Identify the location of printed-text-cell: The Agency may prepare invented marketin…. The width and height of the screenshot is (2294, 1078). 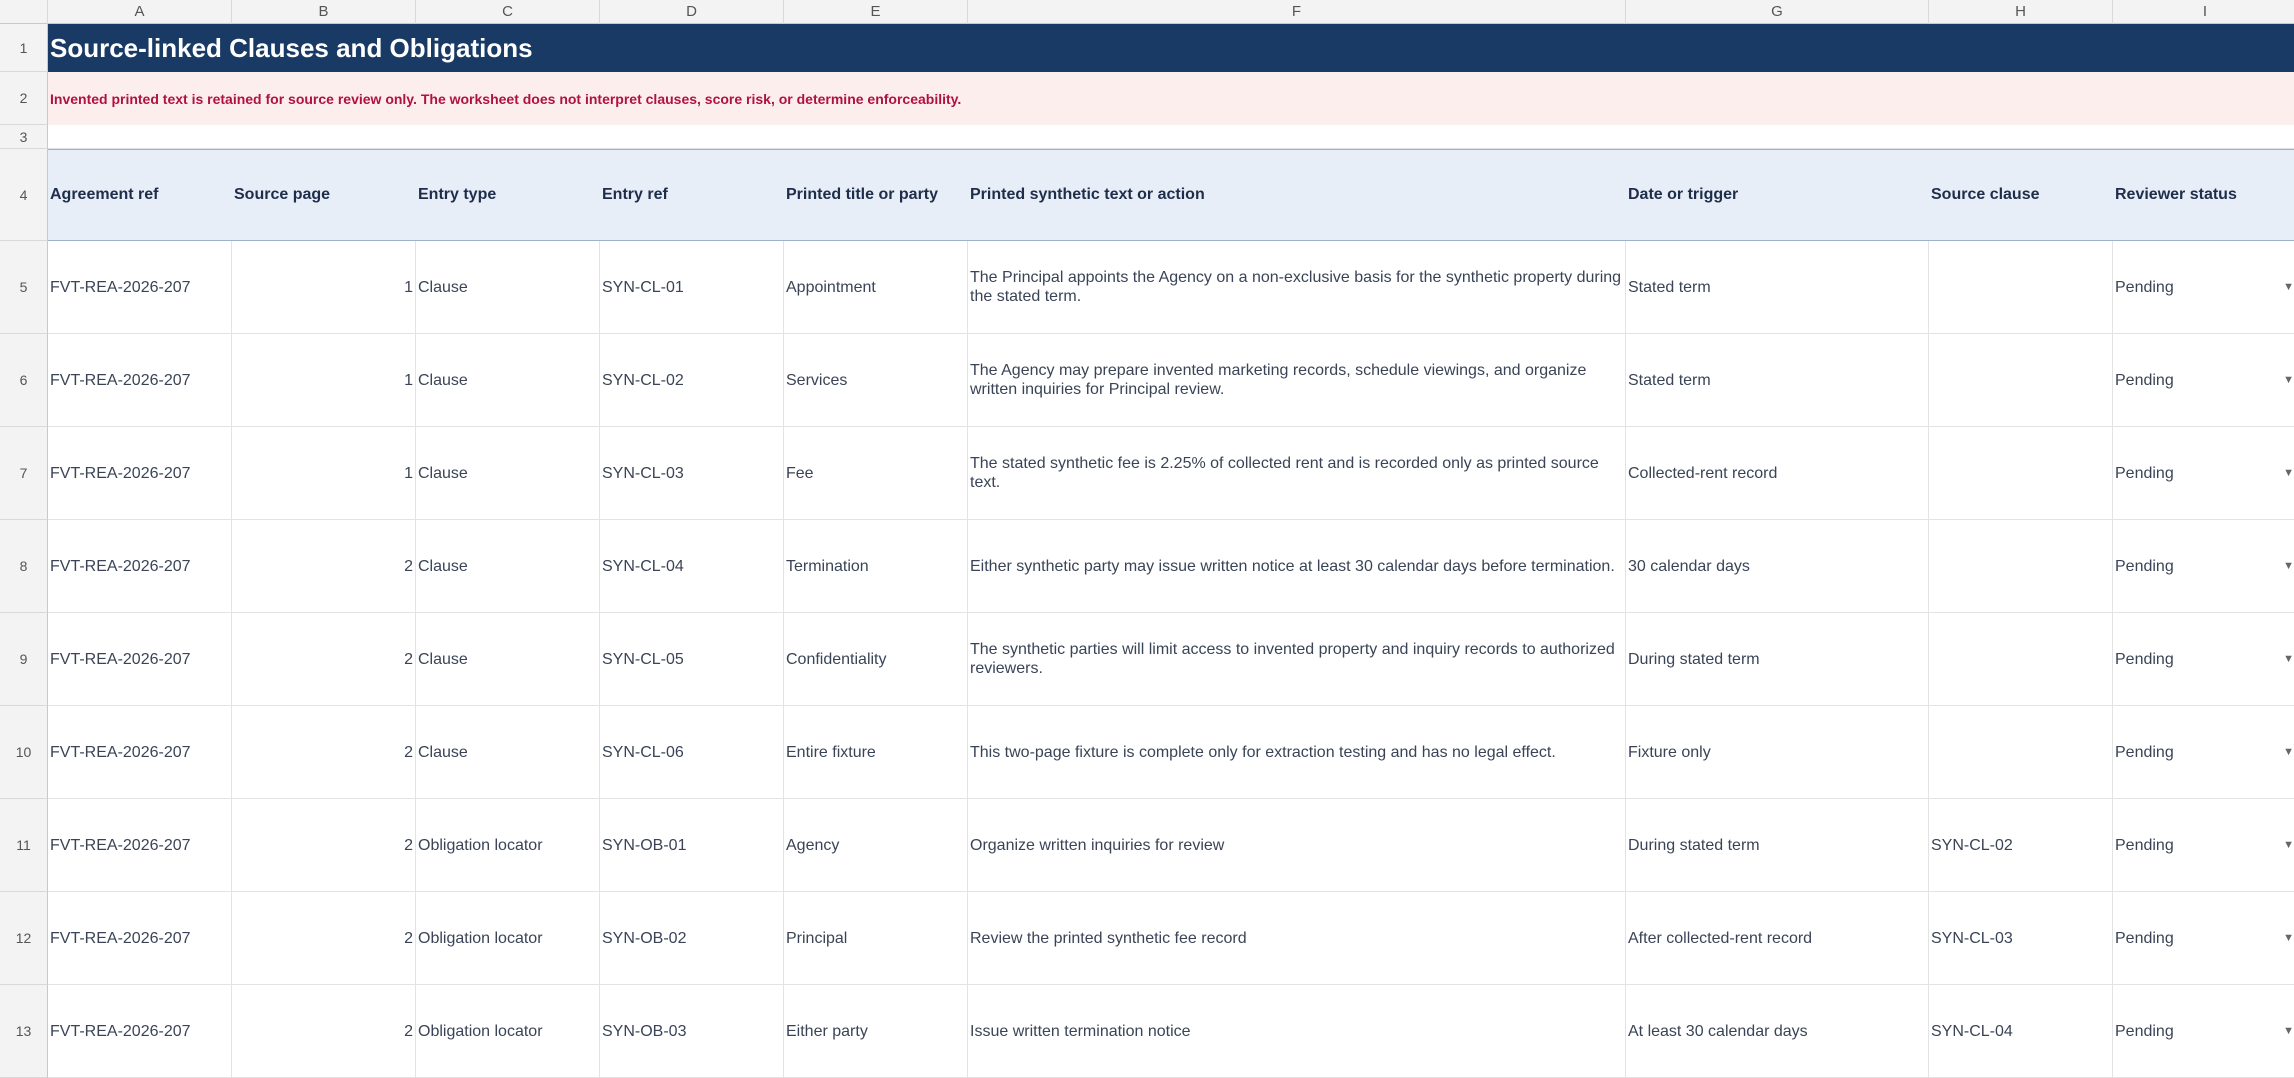
(1297, 380).